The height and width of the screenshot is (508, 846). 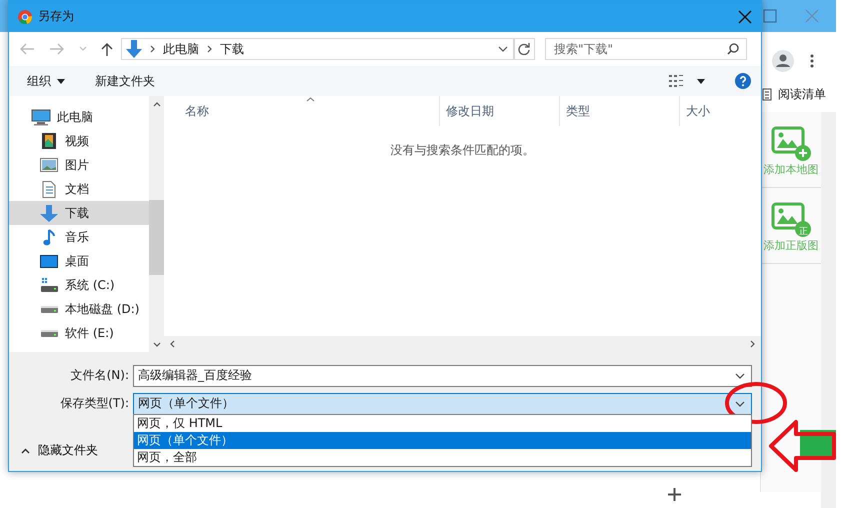 I want to click on add-image-icon, so click(x=791, y=144).